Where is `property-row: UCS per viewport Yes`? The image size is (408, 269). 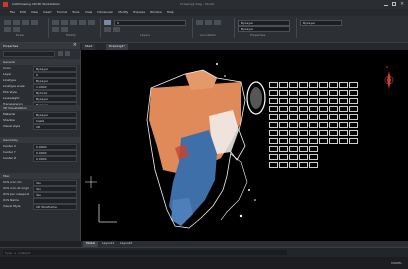 property-row: UCS per viewport Yes is located at coordinates (40, 195).